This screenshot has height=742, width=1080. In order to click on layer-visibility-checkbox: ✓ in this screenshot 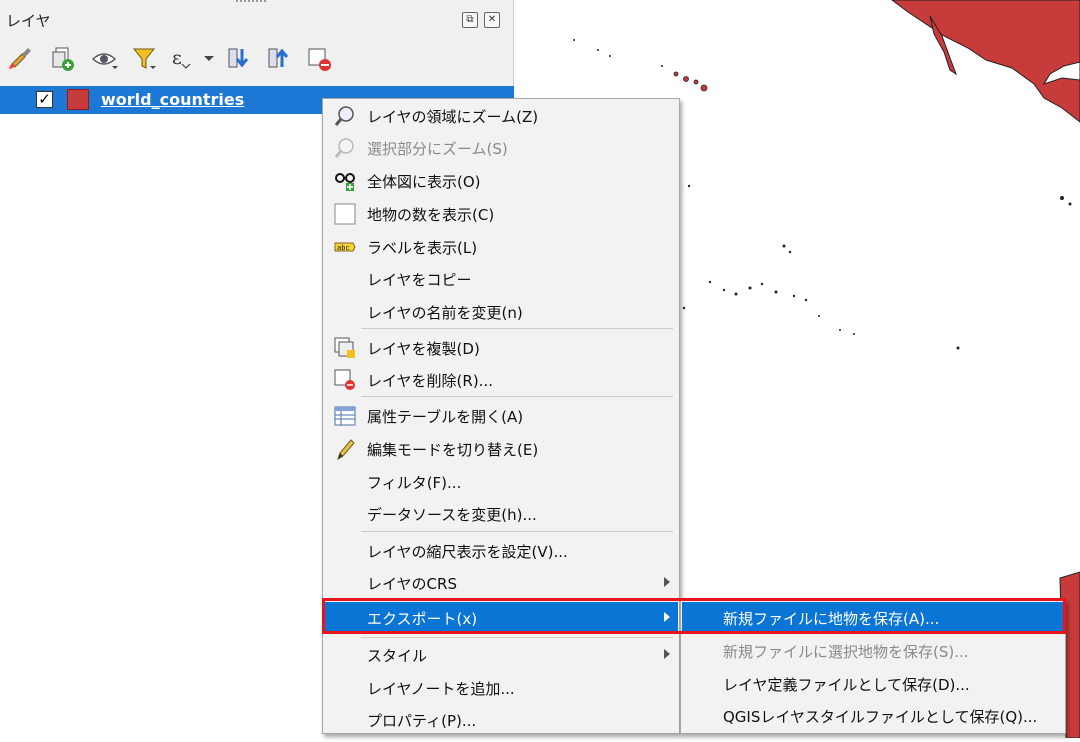, I will do `click(44, 99)`.